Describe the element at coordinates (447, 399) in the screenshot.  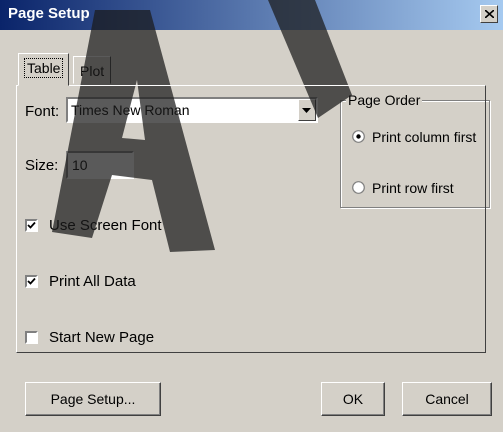
I see `cancel-button: Cancel` at that location.